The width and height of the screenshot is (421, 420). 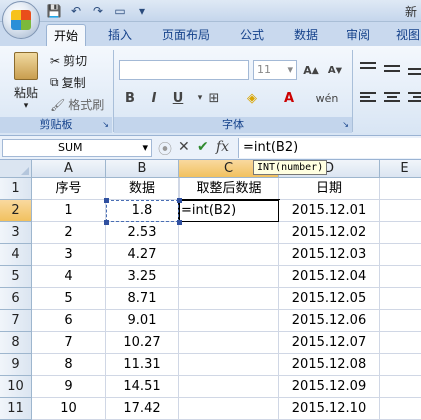 I want to click on cell-a1: 序号, so click(x=69, y=189).